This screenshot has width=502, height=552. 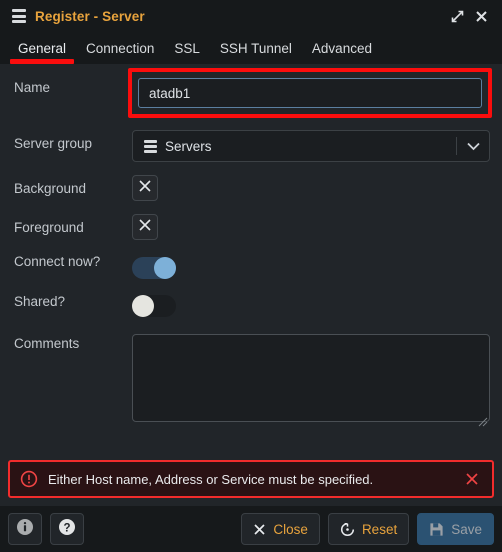 I want to click on reset-arrow-icon, so click(x=347, y=529).